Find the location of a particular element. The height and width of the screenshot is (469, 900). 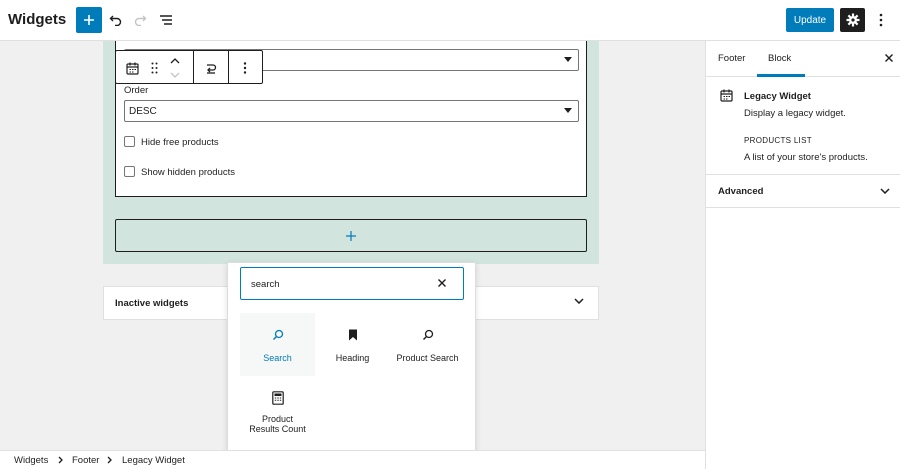

drag-handle is located at coordinates (154, 68).